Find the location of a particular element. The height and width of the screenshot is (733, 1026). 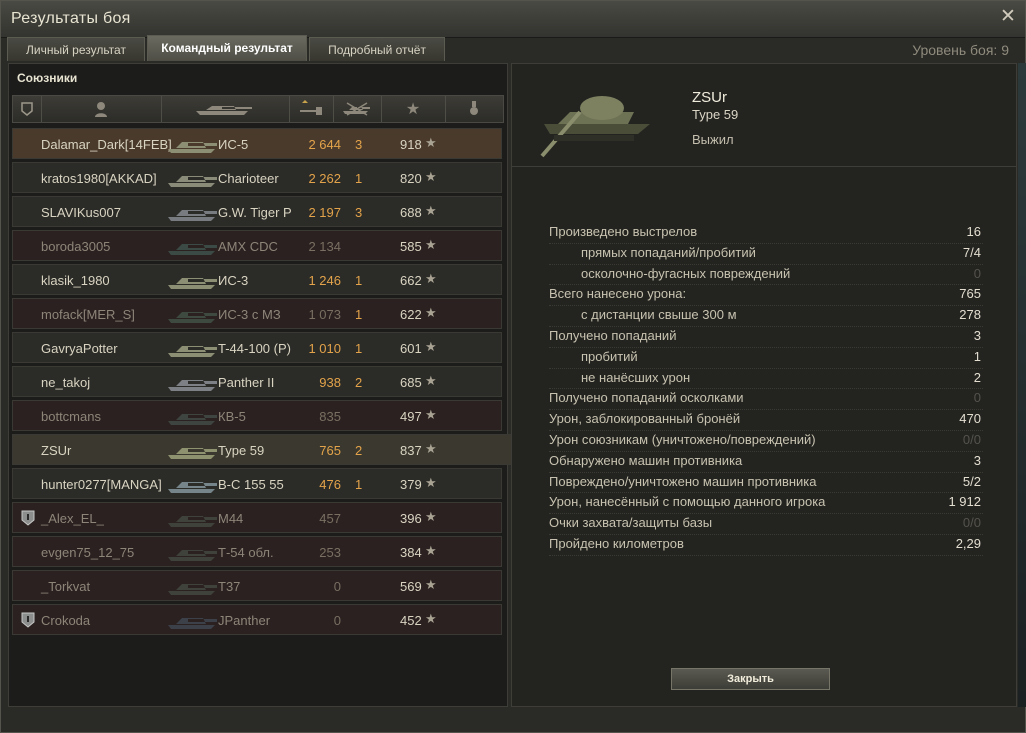

stat-value: 5/2 is located at coordinates (971, 481).